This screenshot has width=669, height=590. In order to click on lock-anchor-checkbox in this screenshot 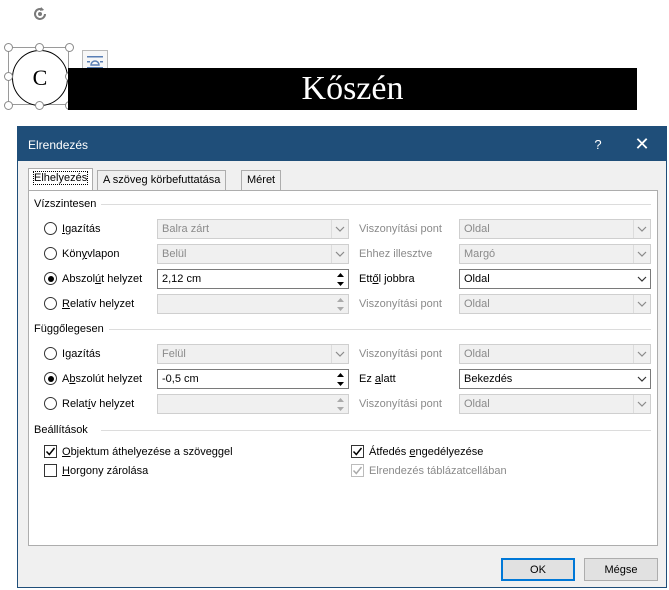, I will do `click(50, 470)`.